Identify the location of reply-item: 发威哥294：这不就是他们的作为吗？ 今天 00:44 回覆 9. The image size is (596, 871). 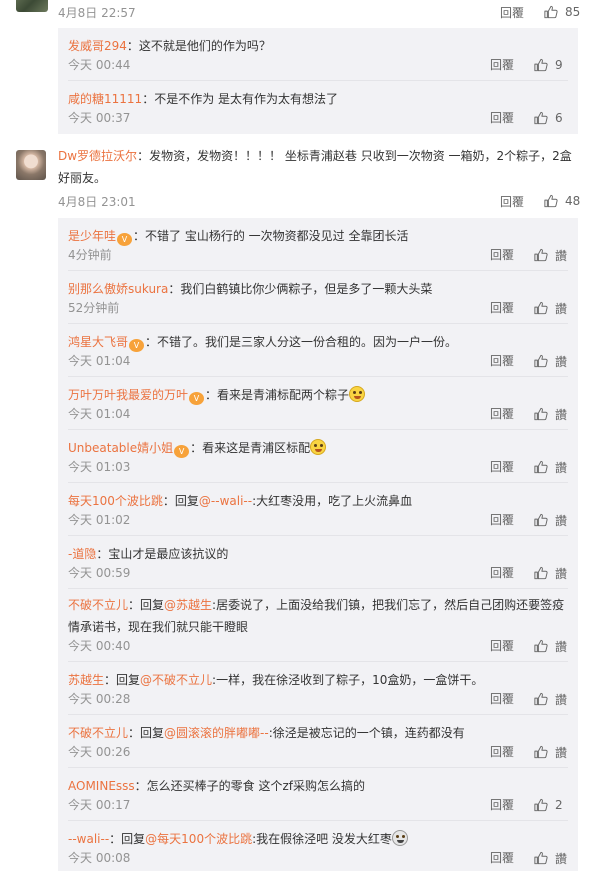
(318, 54).